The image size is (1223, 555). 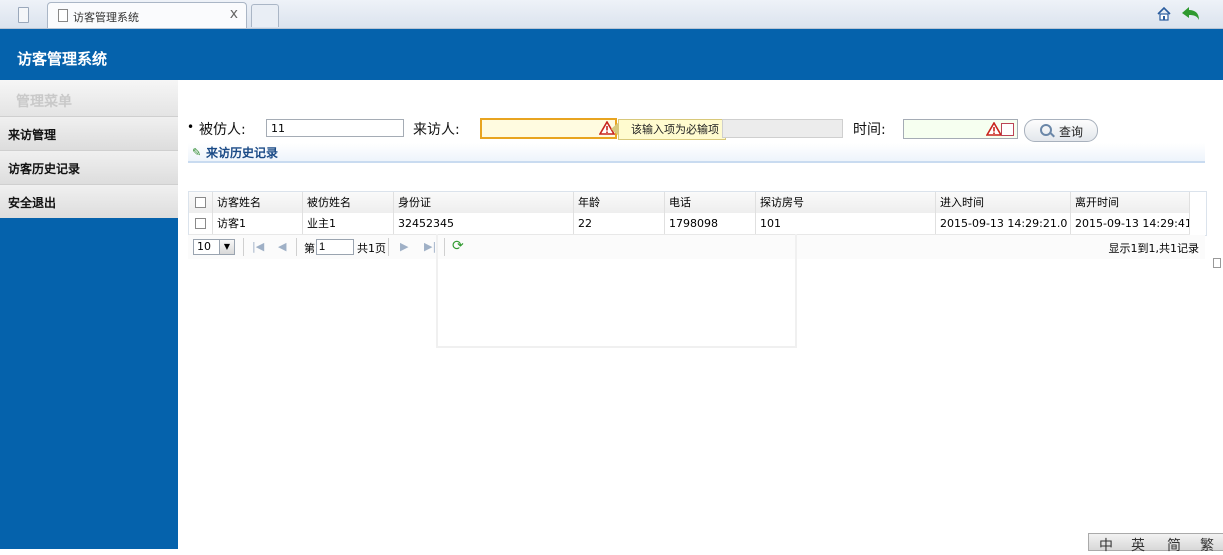 What do you see at coordinates (242, 153) in the screenshot?
I see `panel-title: 来访历史记录` at bounding box center [242, 153].